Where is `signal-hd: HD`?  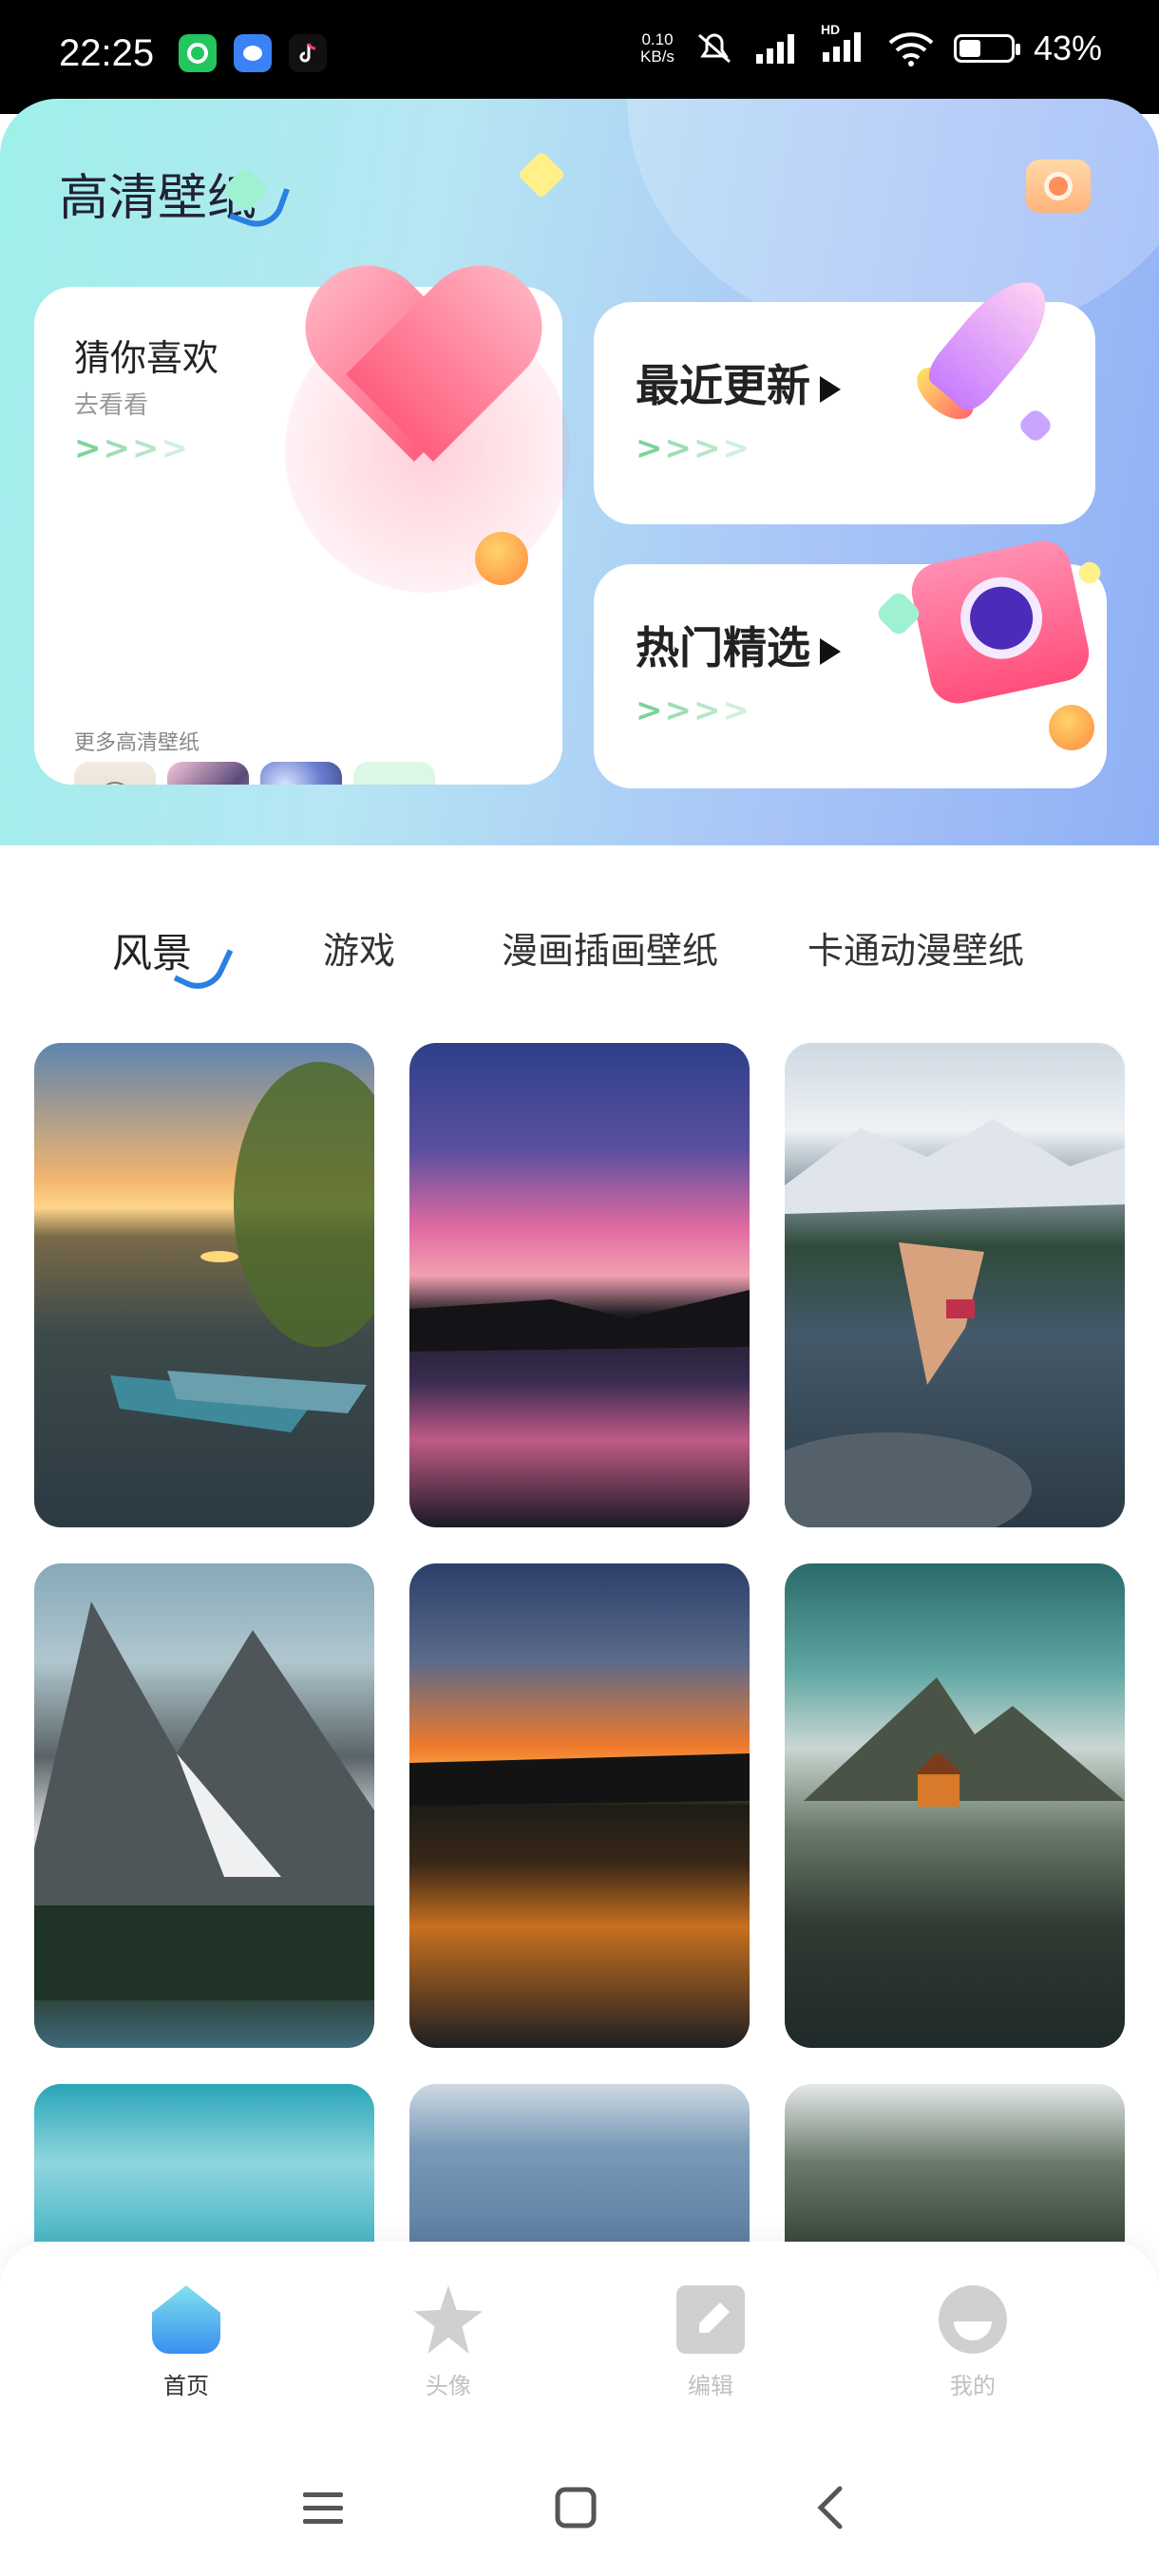
signal-hd: HD is located at coordinates (844, 45).